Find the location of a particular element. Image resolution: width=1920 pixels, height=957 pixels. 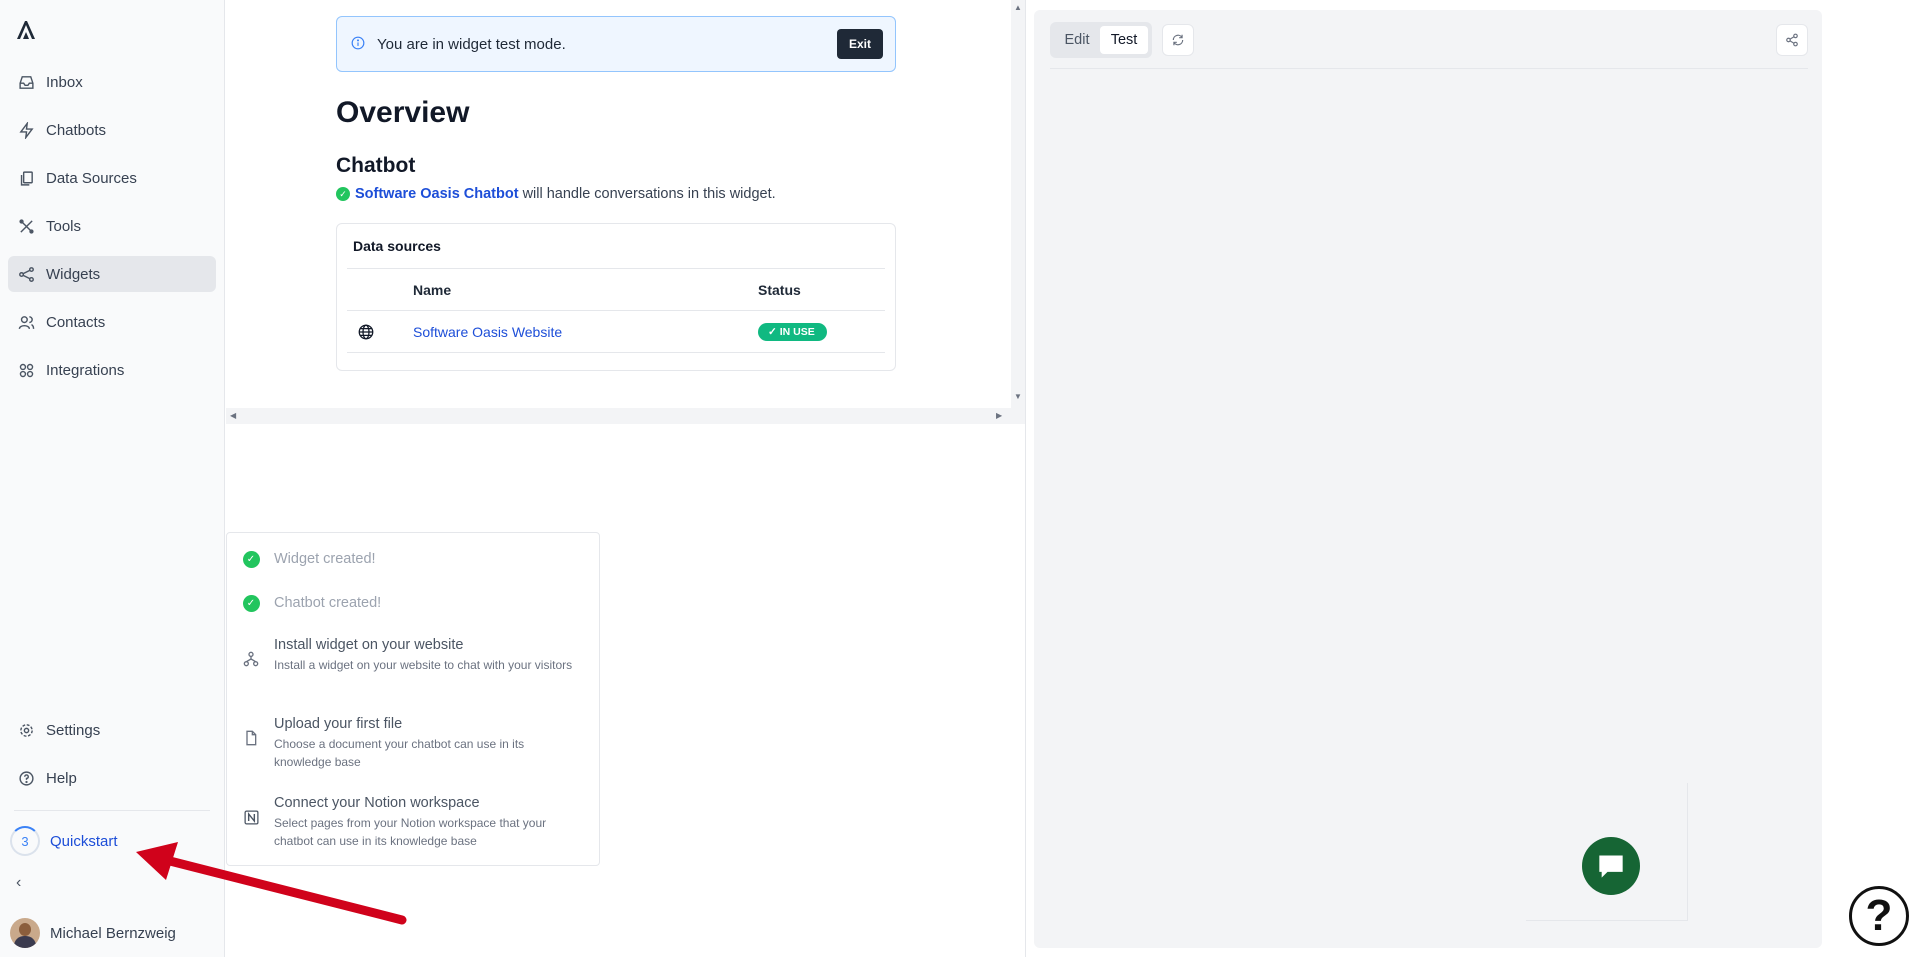

quickstart-done-label: Chatbot created! is located at coordinates (328, 603).